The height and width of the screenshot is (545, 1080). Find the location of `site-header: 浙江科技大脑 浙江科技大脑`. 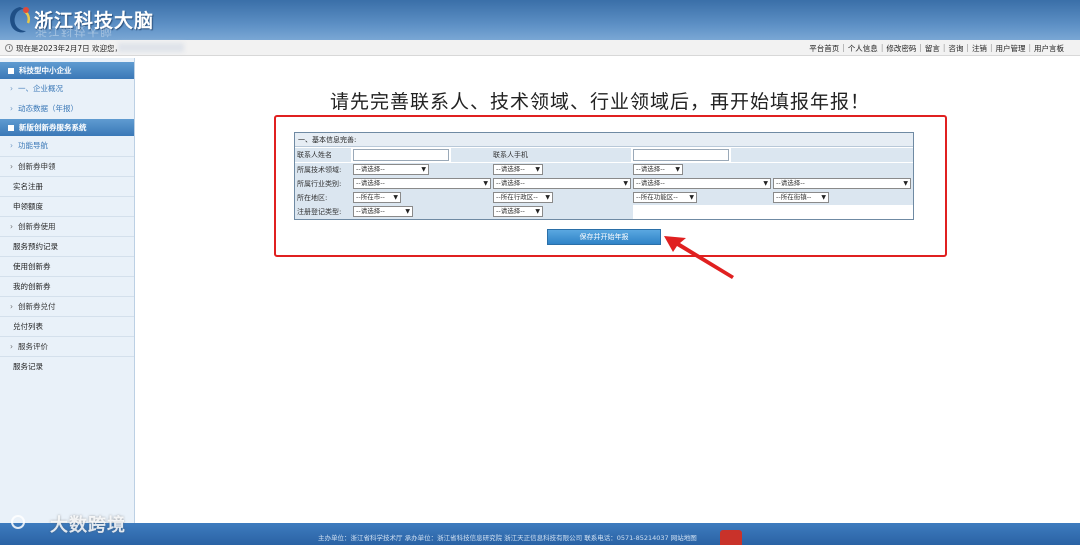

site-header: 浙江科技大脑 浙江科技大脑 is located at coordinates (540, 20).